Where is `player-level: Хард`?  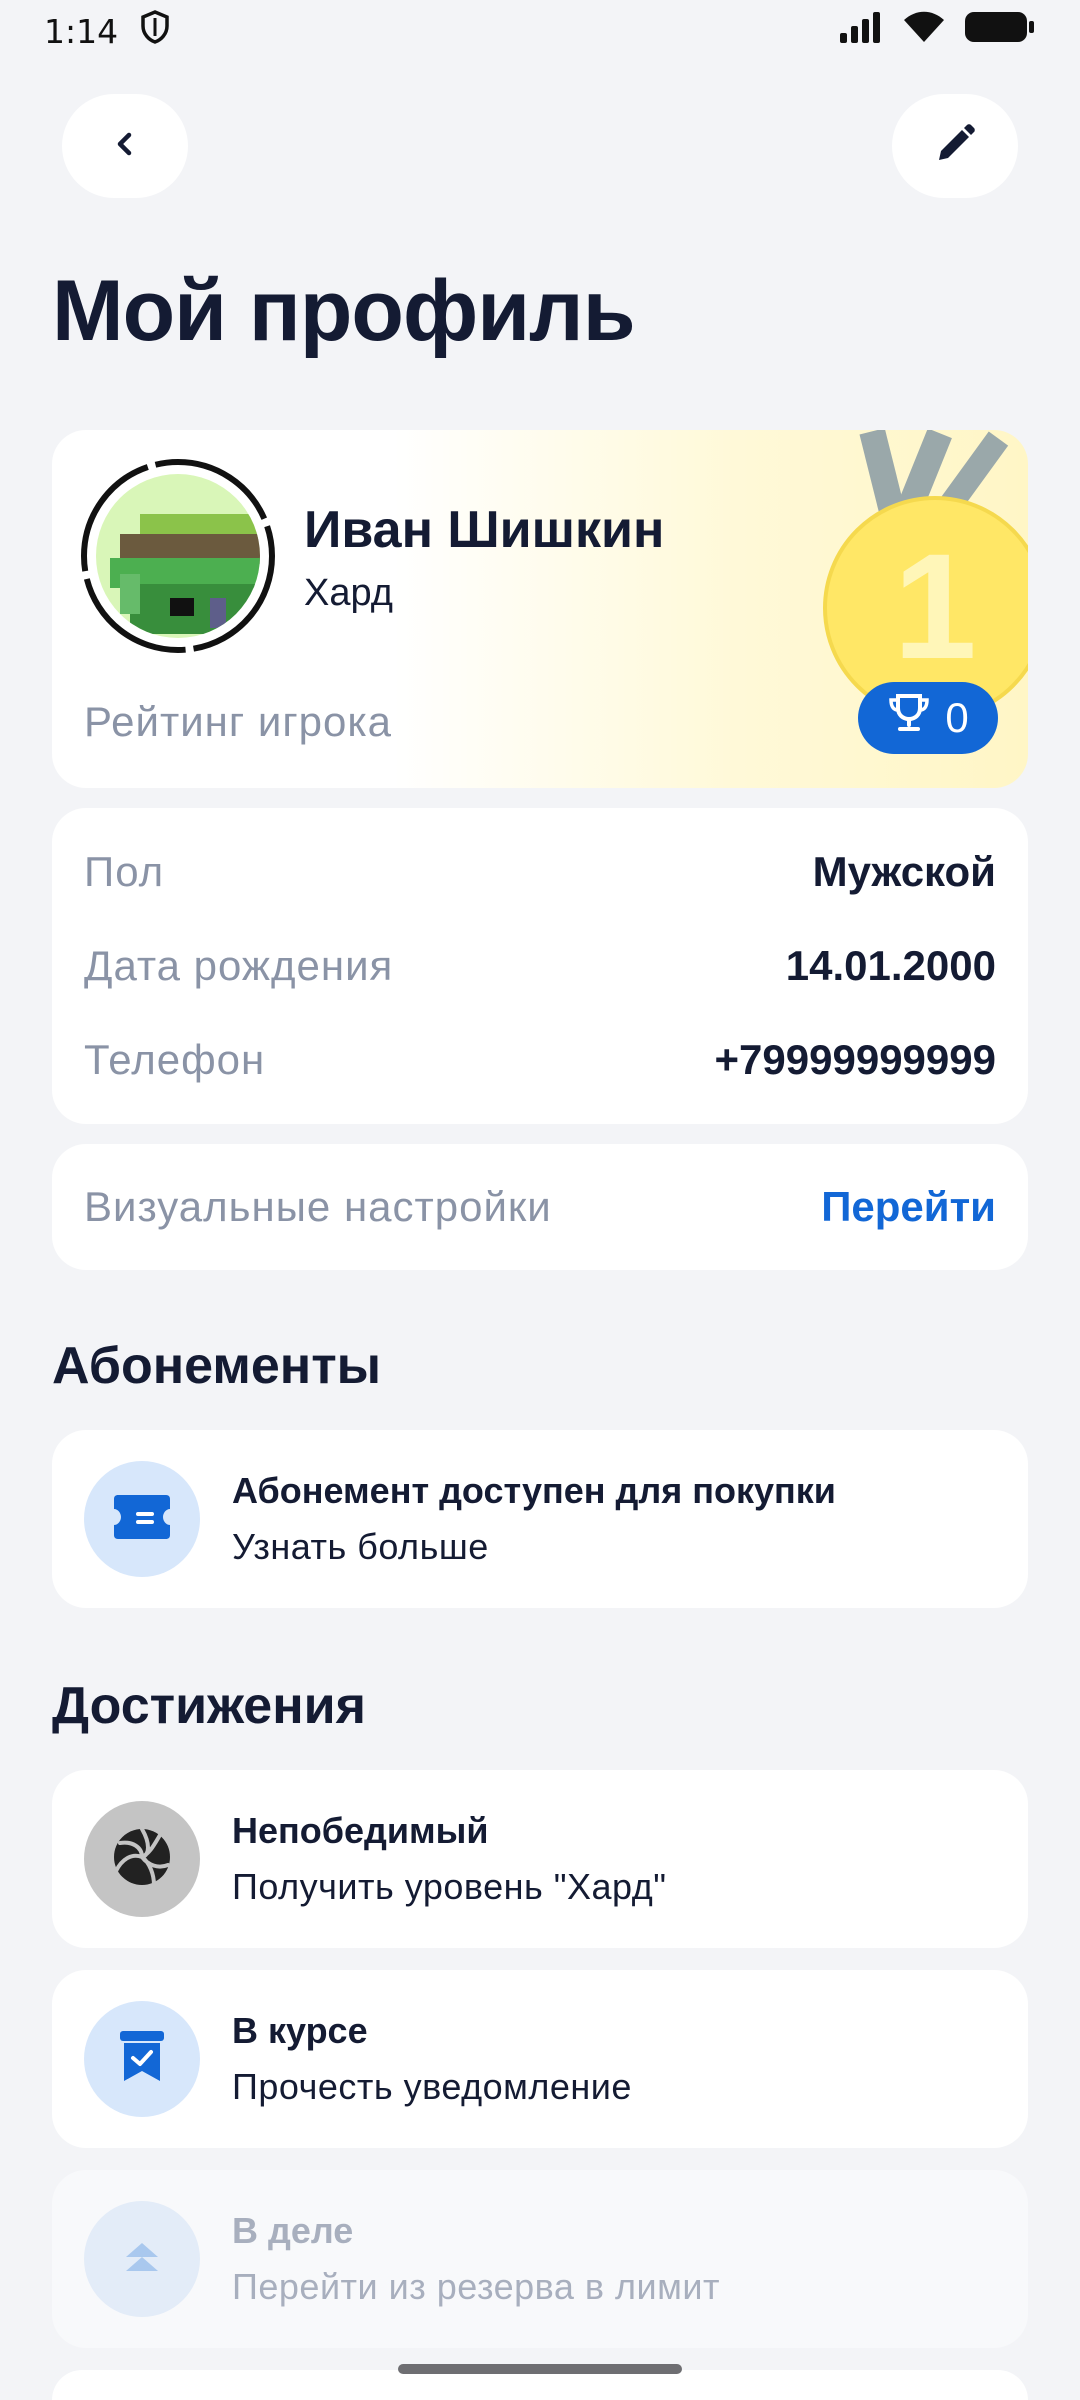 player-level: Хард is located at coordinates (348, 593).